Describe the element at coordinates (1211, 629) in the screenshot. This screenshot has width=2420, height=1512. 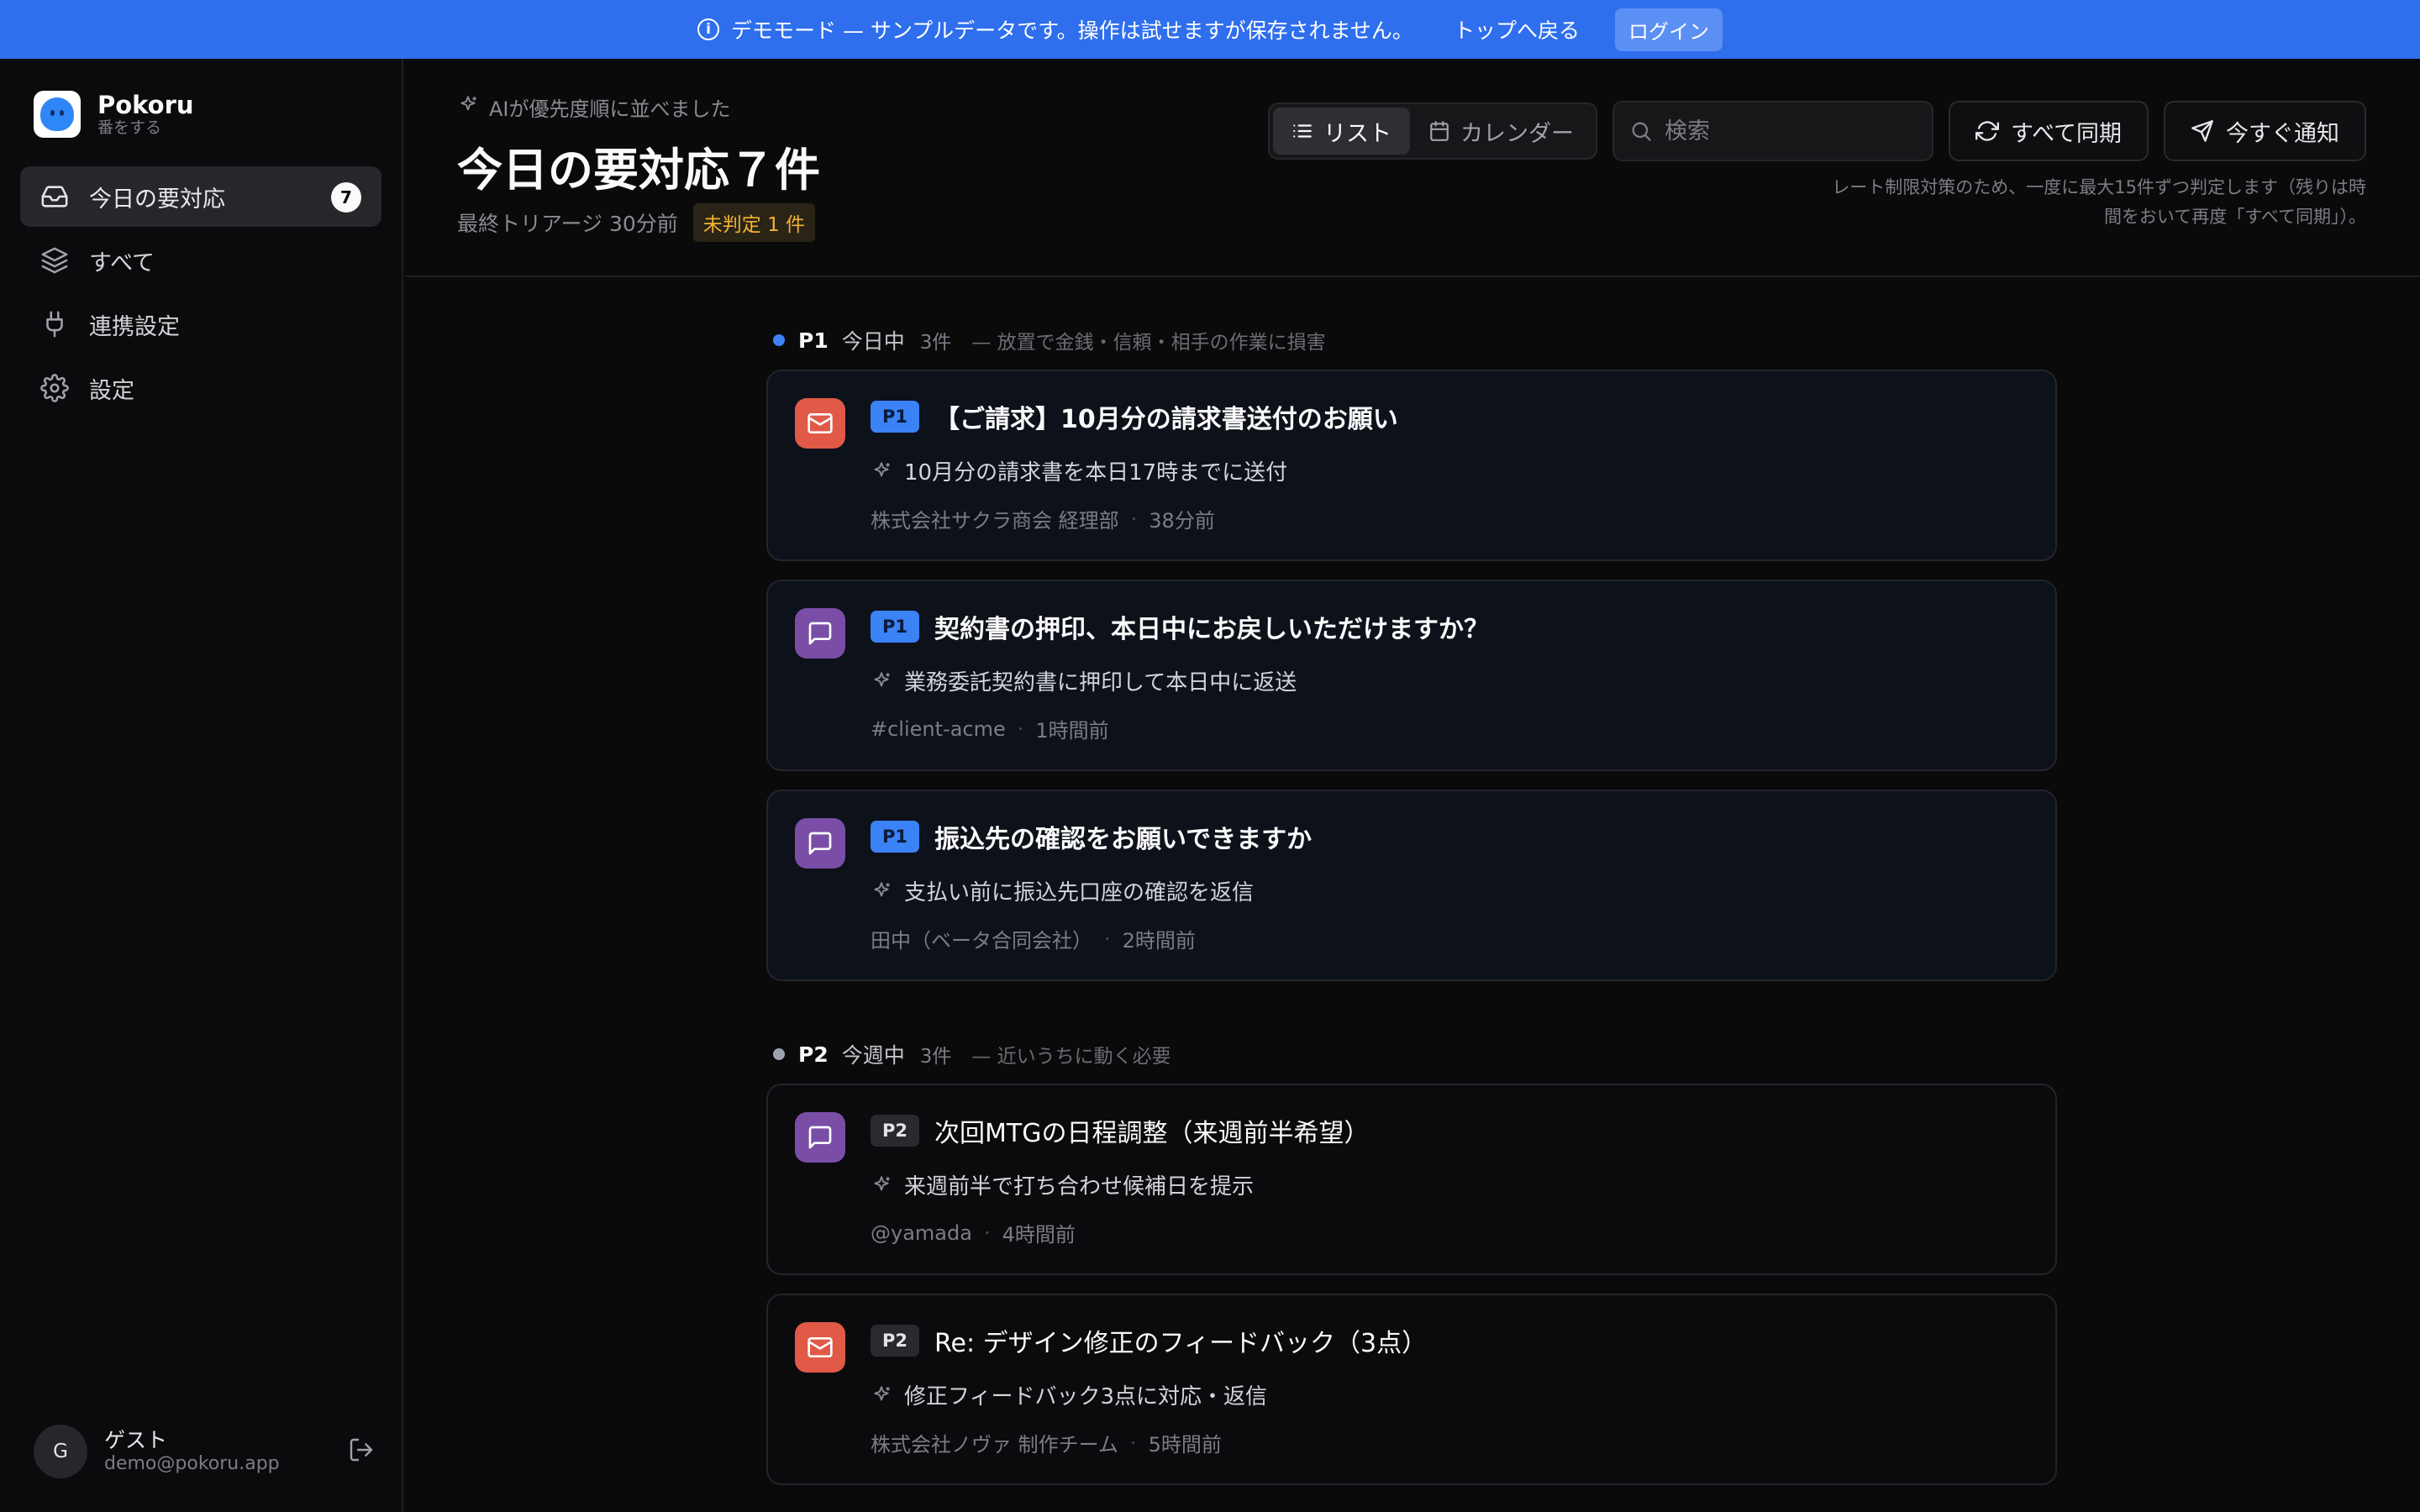
I see `task-title: 契約書の押印、本日中にお戻しいただけますか？` at that location.